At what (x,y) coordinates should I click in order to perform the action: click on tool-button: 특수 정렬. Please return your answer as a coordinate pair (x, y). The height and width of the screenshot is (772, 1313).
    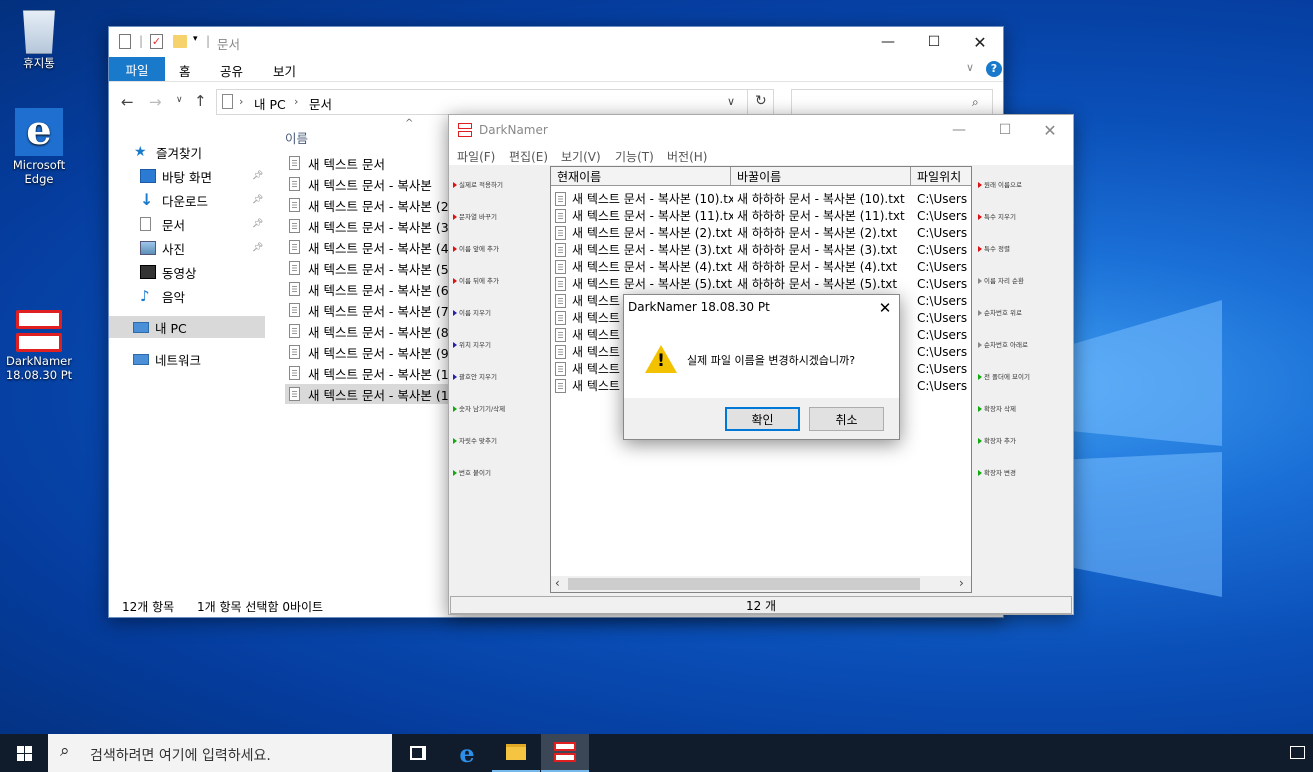
    Looking at the image, I should click on (994, 248).